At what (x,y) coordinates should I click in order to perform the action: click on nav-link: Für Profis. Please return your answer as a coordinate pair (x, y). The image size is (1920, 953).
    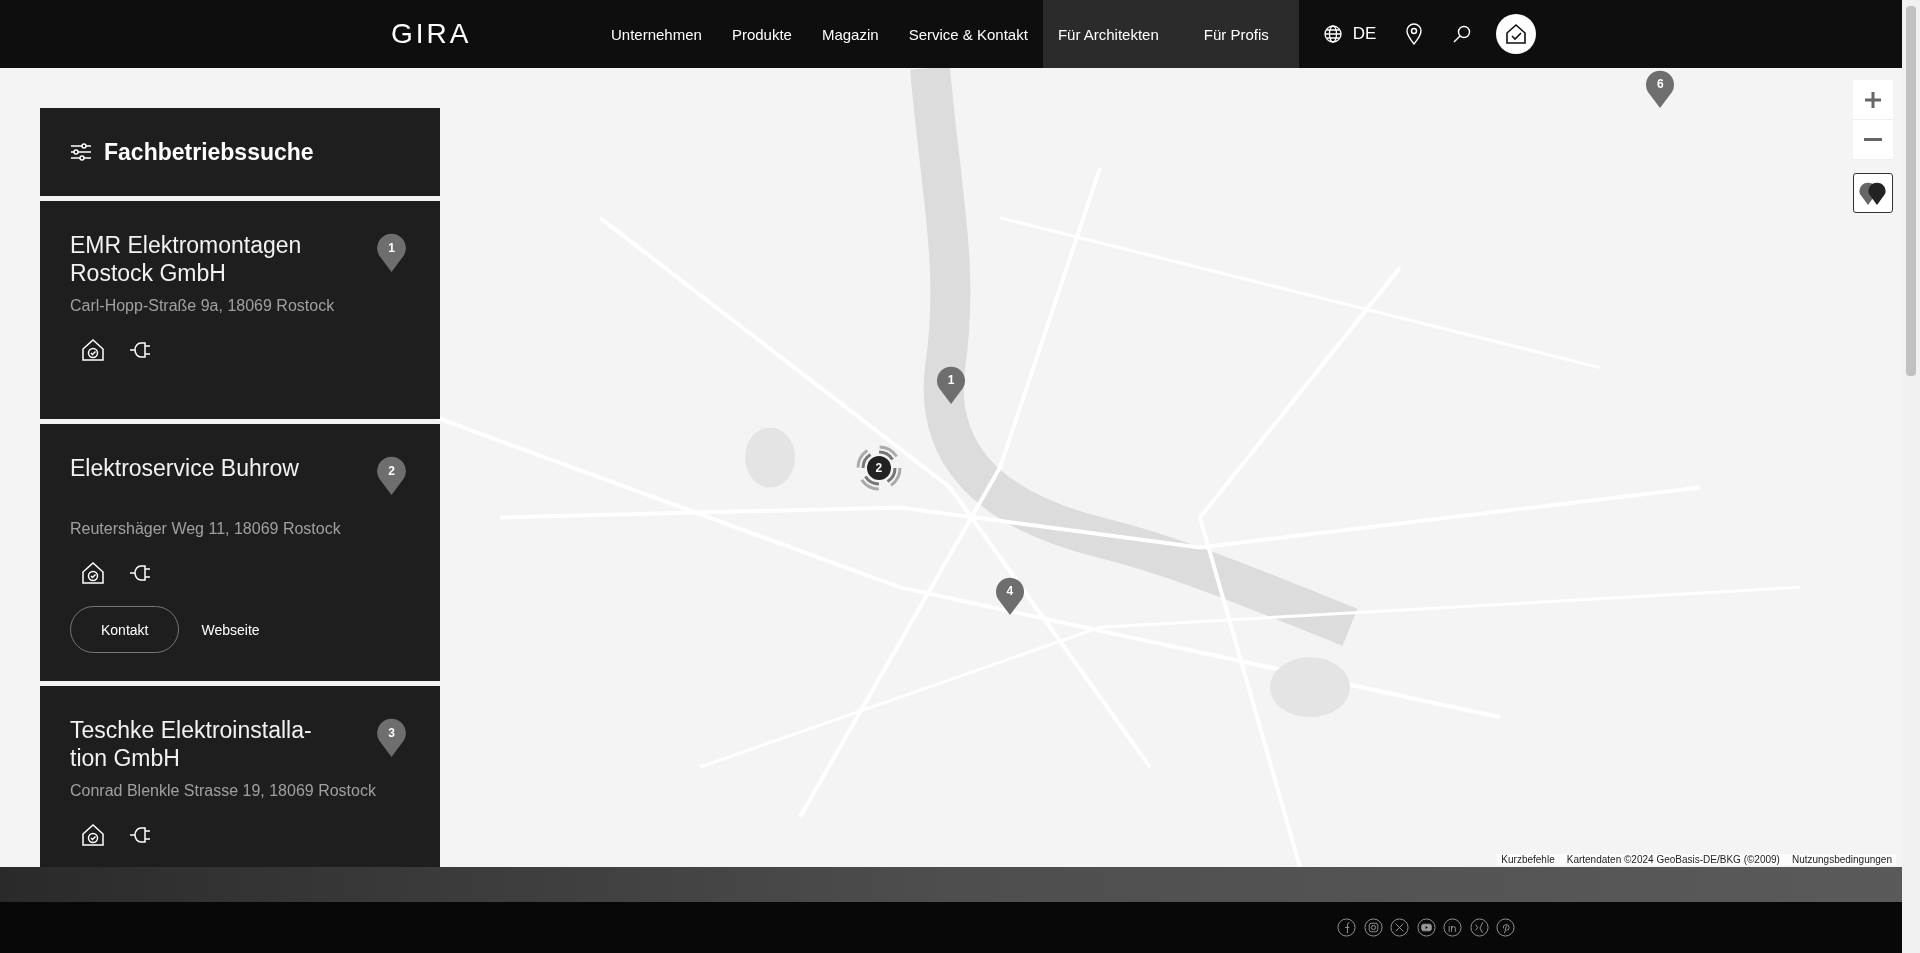
    Looking at the image, I should click on (1243, 34).